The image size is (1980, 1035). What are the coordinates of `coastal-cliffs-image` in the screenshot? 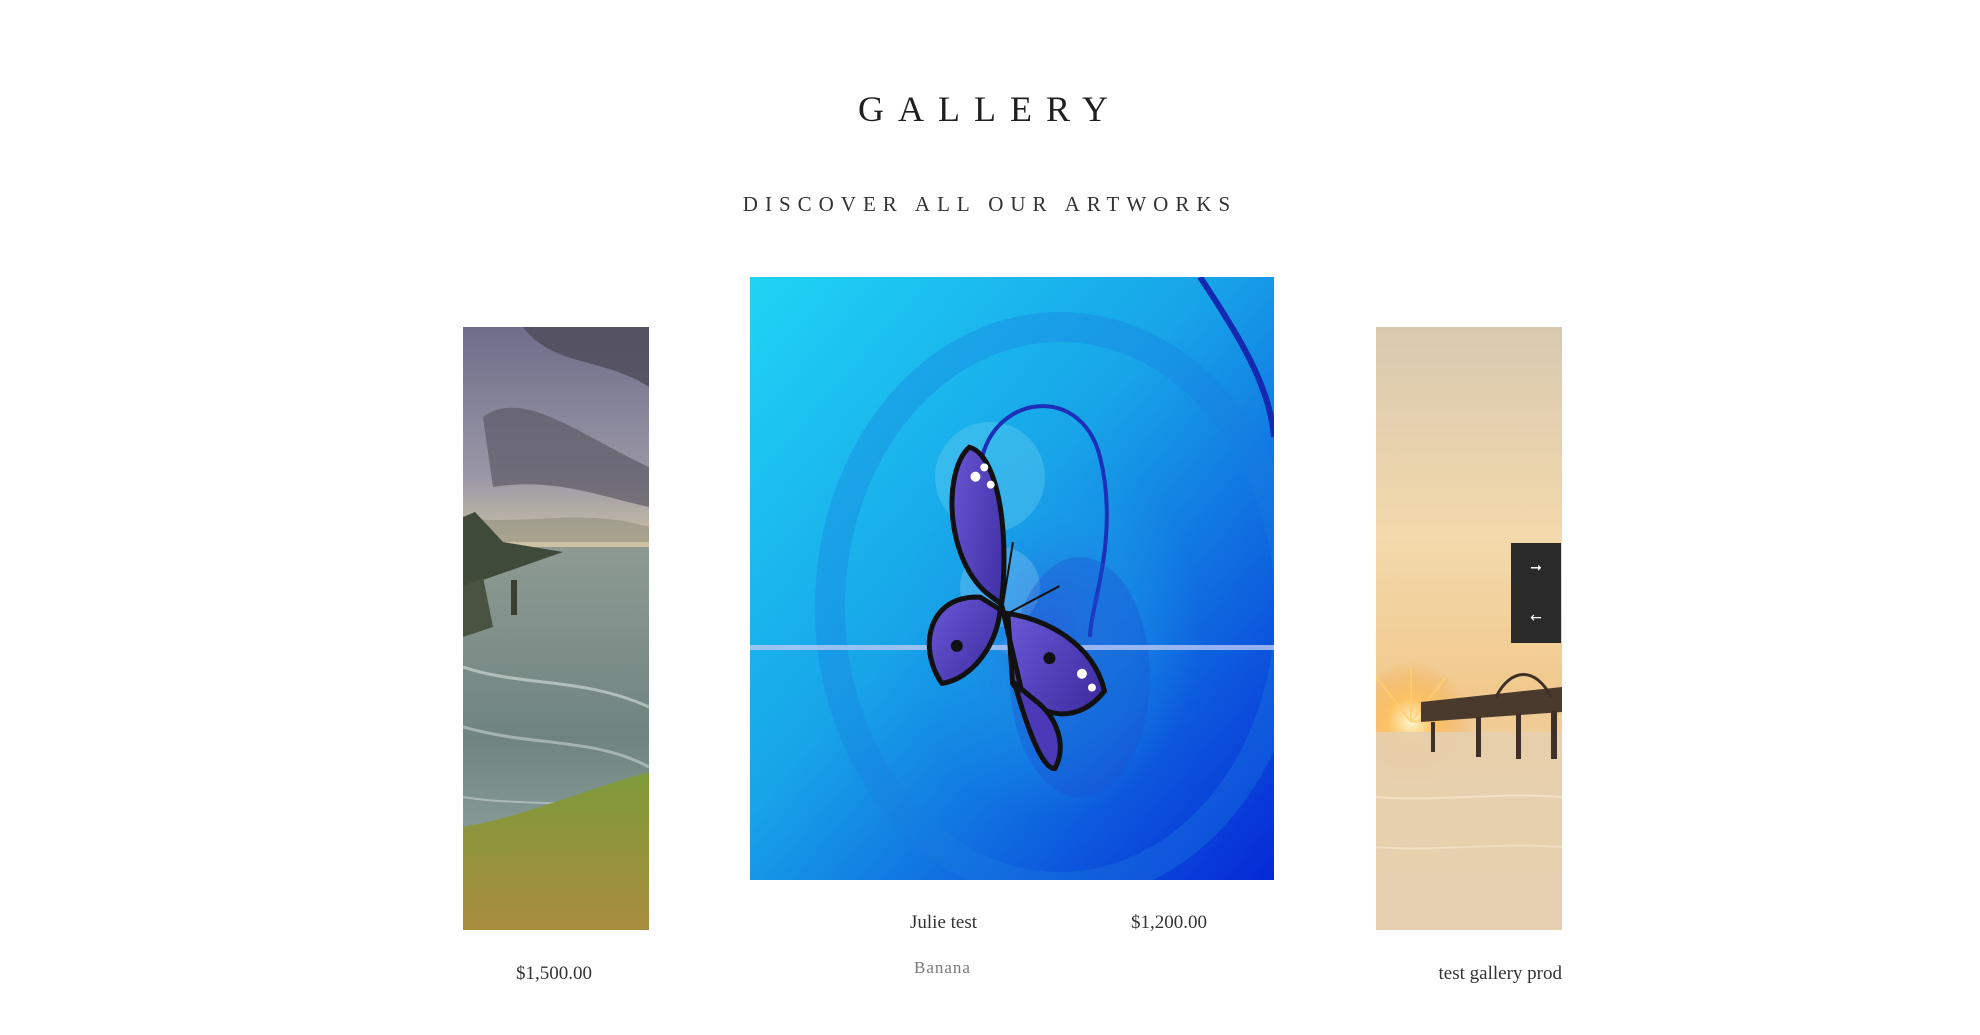 It's located at (556, 628).